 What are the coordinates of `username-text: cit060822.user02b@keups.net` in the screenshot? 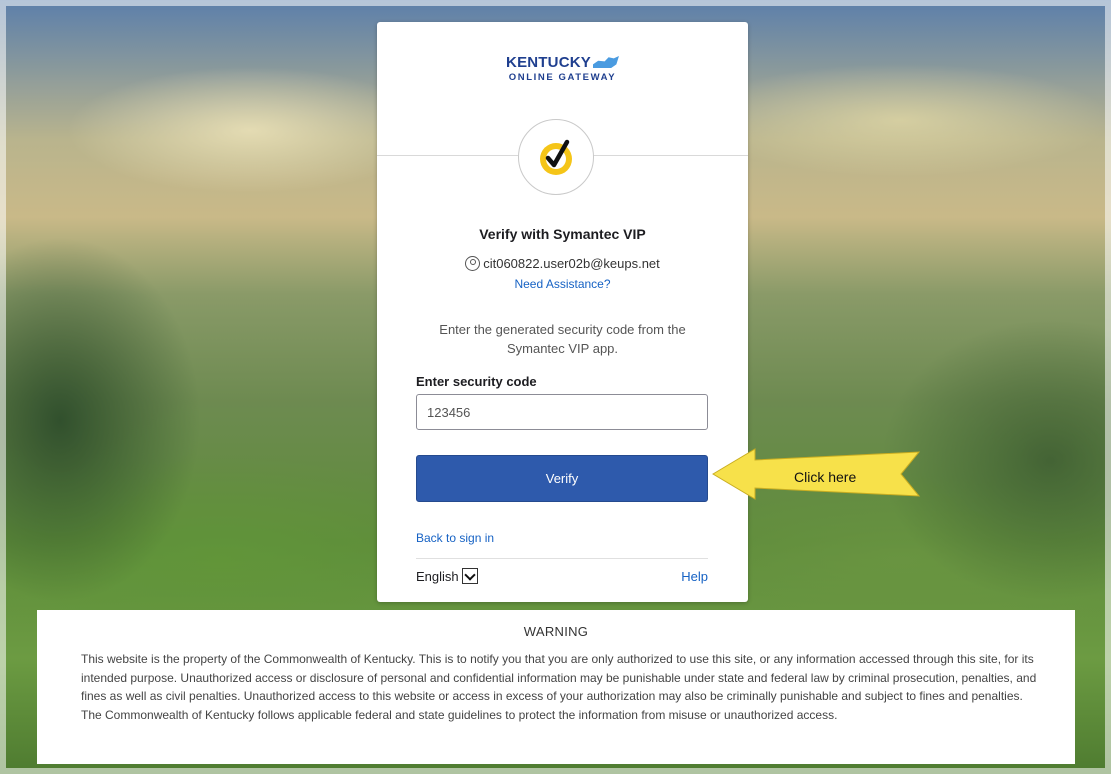 It's located at (571, 263).